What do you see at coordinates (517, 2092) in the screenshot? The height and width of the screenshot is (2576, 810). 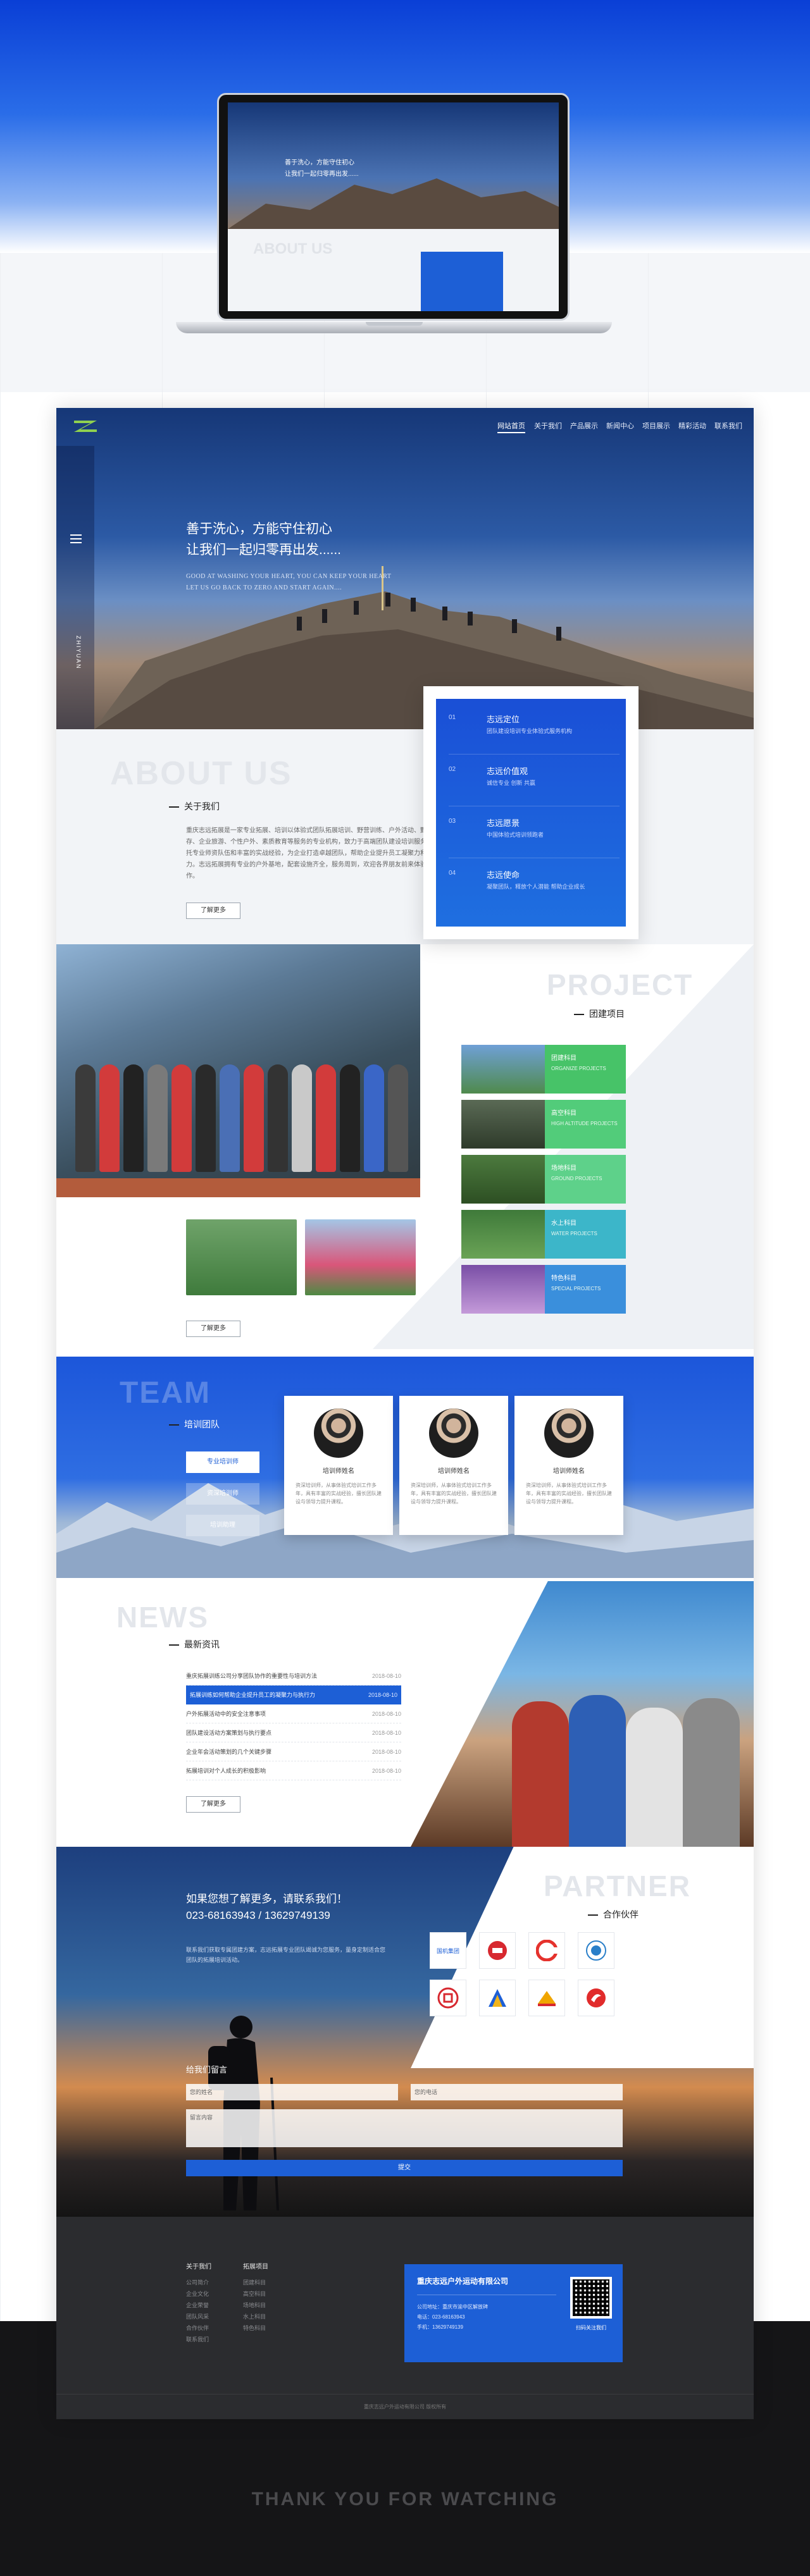 I see `phone-field: 您的电话` at bounding box center [517, 2092].